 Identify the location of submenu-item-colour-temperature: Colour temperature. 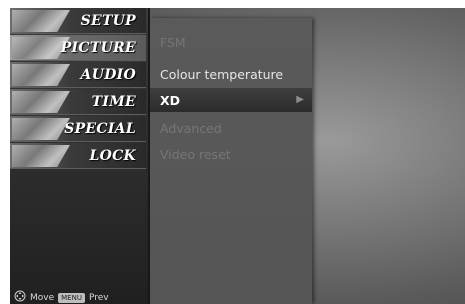
(231, 74).